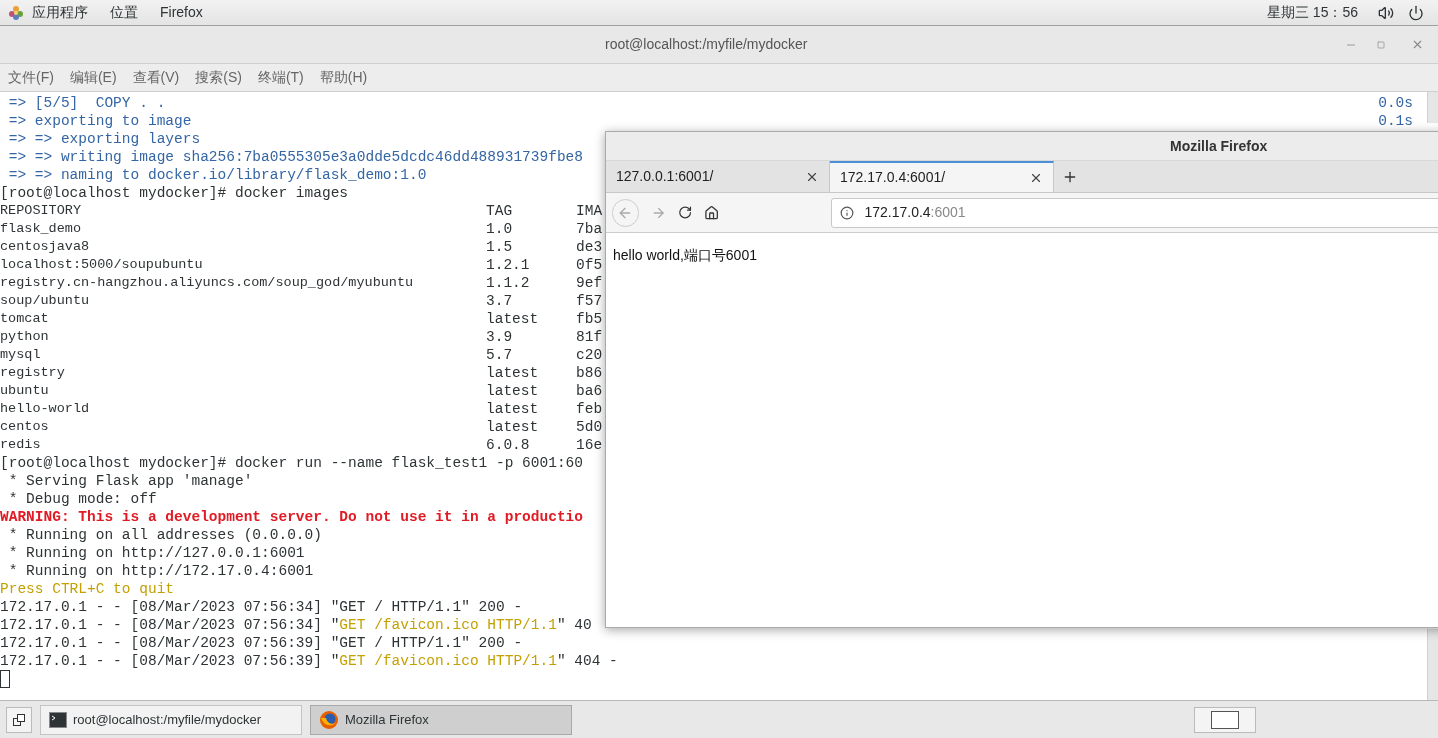 The image size is (1438, 738). What do you see at coordinates (589, 445) in the screenshot?
I see `table-cell: 16e` at bounding box center [589, 445].